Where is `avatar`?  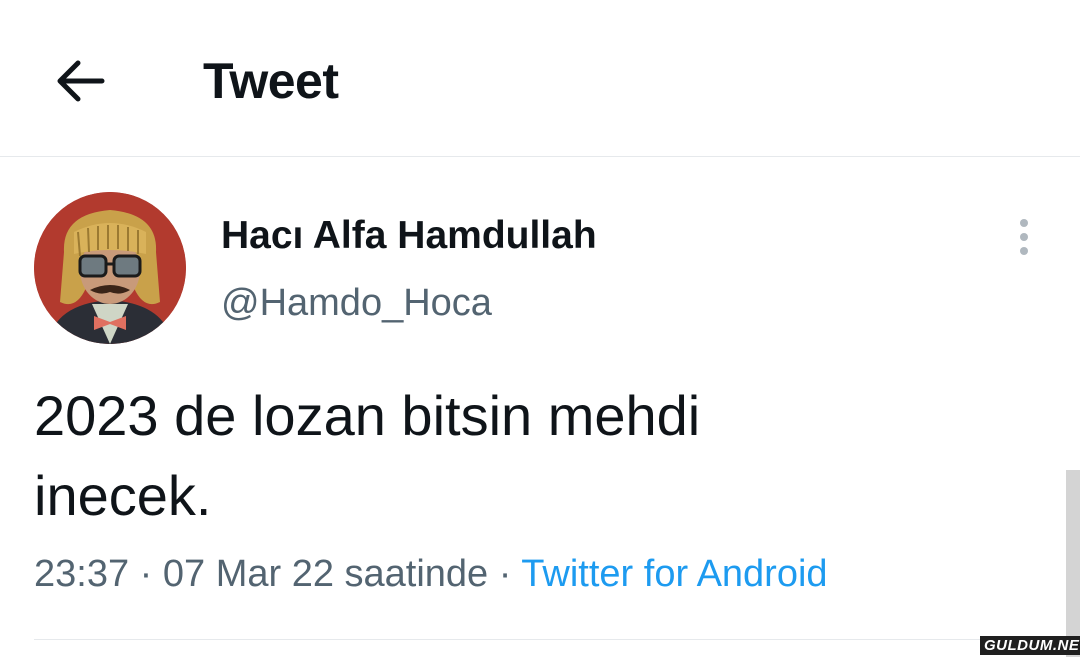
avatar is located at coordinates (110, 268).